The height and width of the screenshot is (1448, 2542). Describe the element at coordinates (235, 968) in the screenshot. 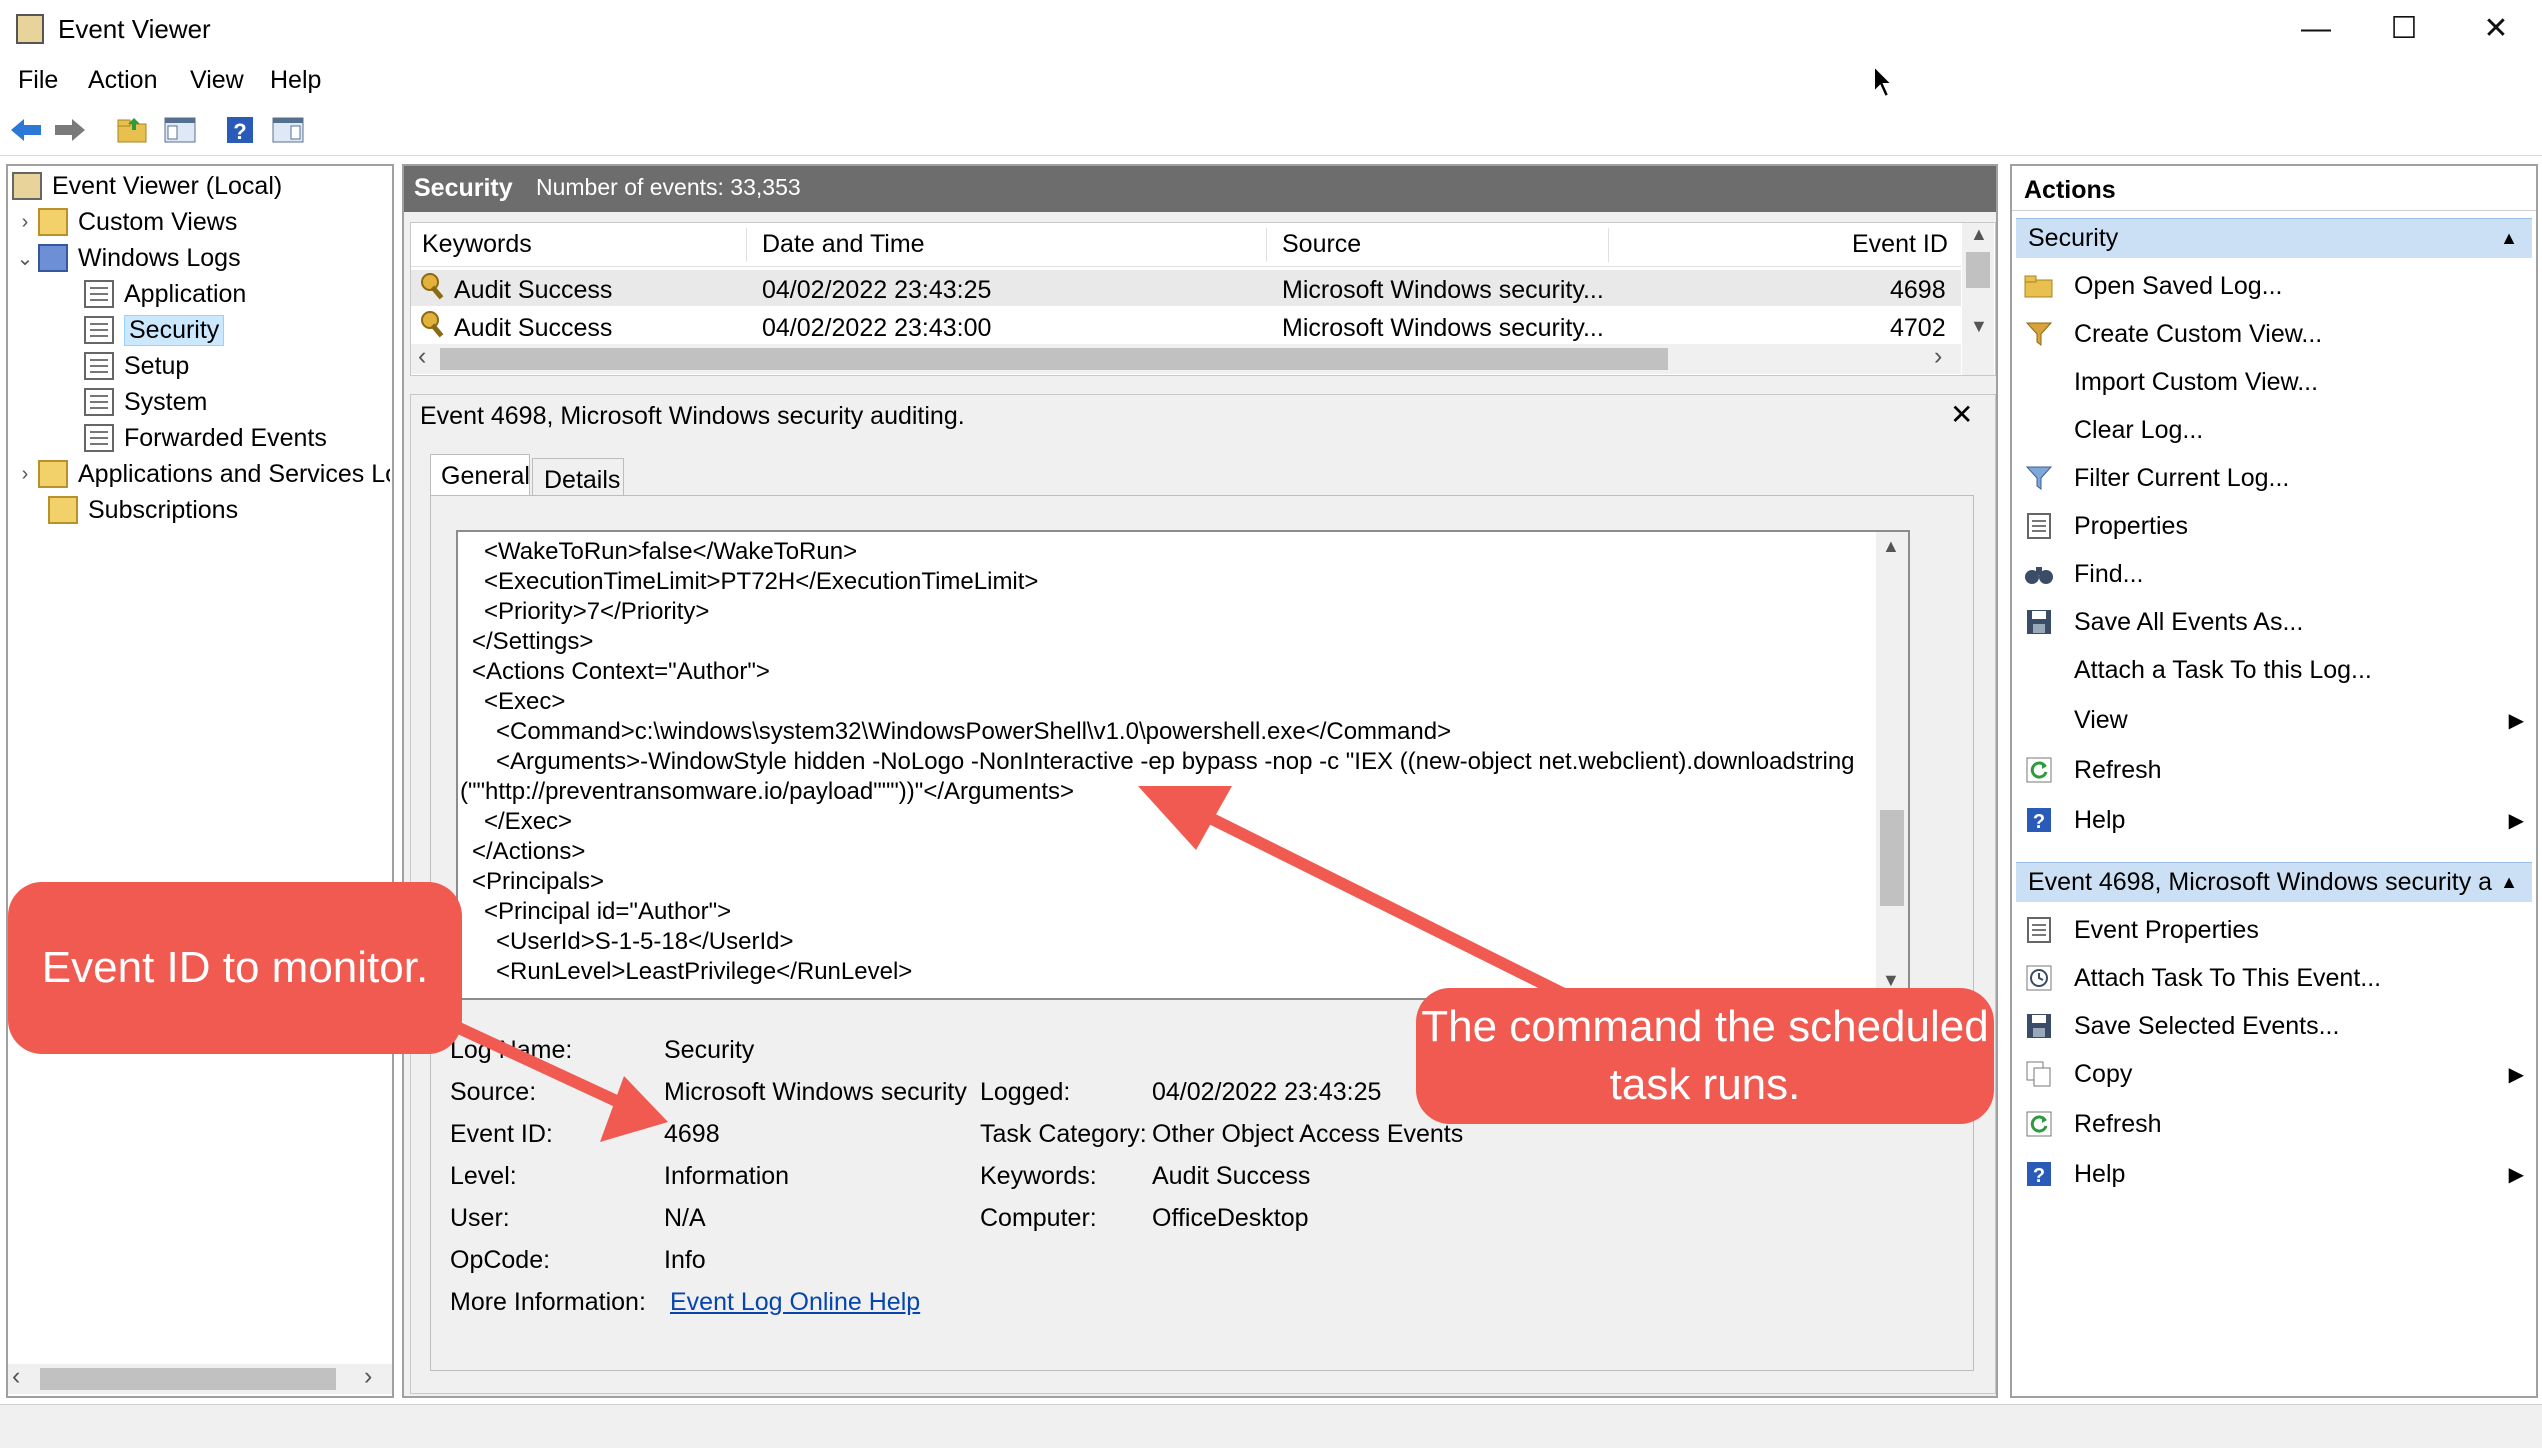

I see `callout-event-id: Event ID to monitor.` at that location.